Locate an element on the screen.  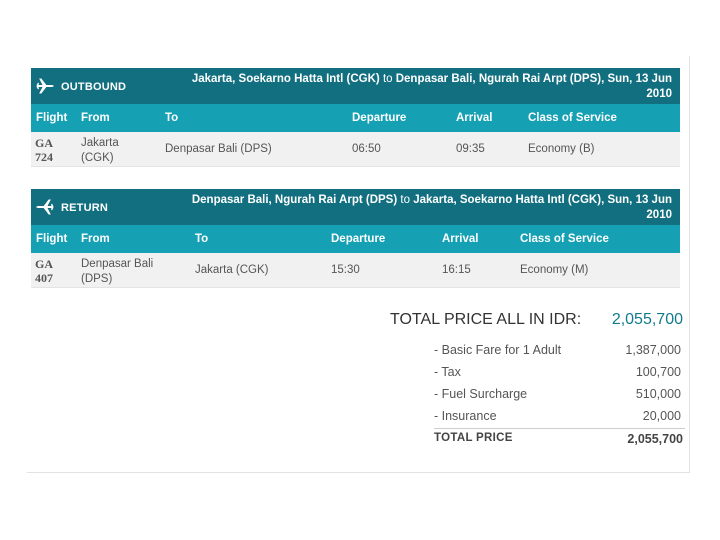
breakdown-row: - Tax 100,700 is located at coordinates (558, 375).